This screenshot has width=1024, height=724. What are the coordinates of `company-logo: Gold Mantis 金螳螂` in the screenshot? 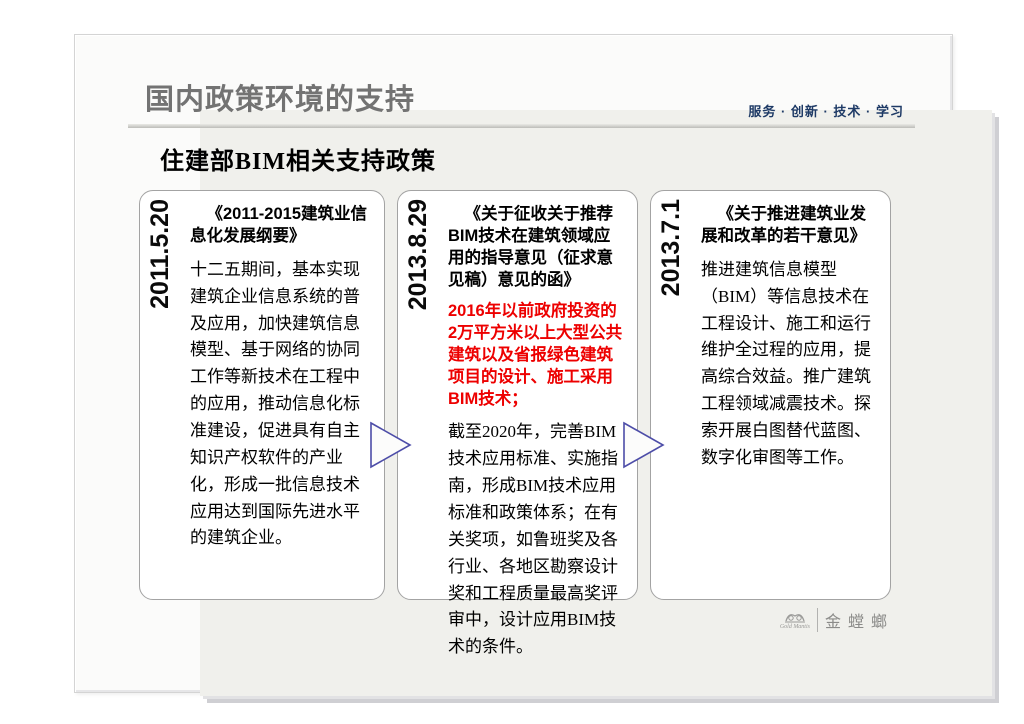 It's located at (837, 620).